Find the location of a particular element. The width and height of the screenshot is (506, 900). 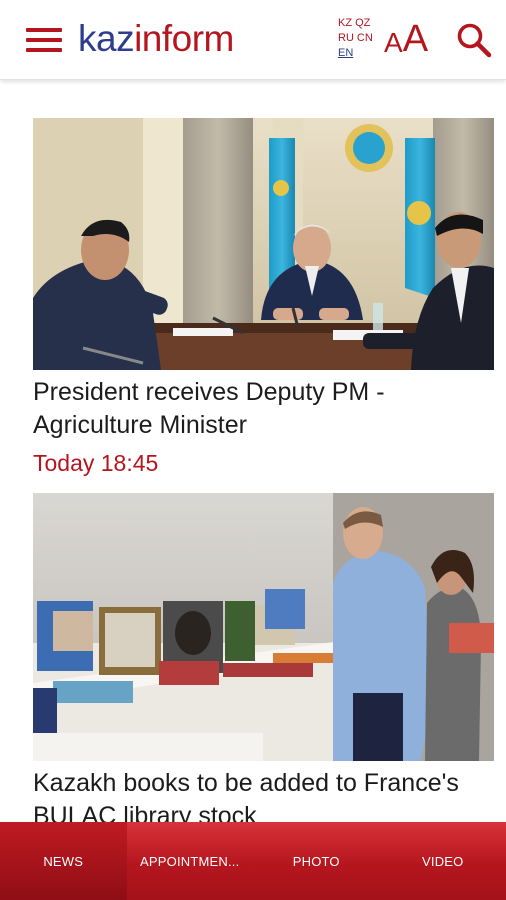

tab-video: Video is located at coordinates (443, 861).